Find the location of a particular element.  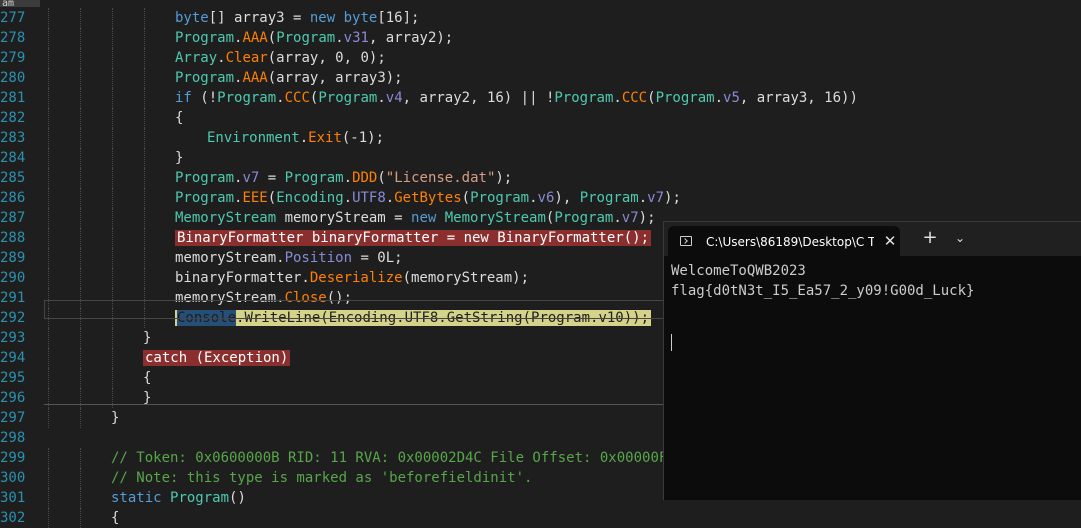

code-token: v7 is located at coordinates (656, 198).